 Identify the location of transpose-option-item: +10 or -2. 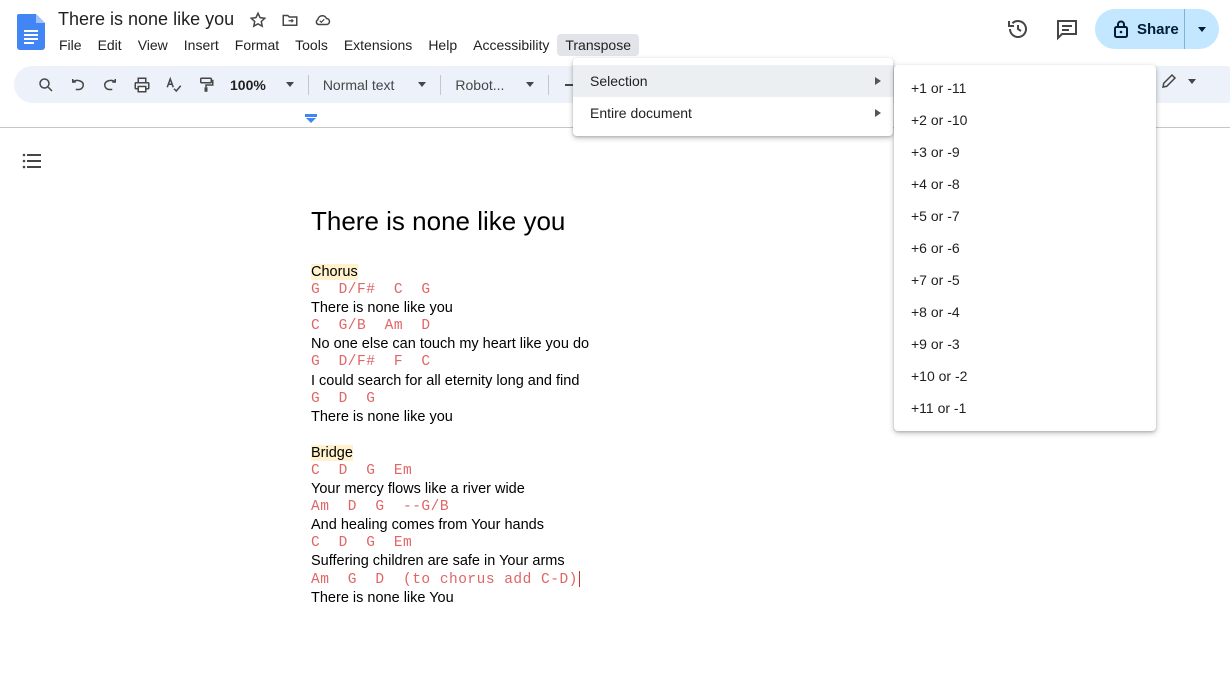
(1025, 376).